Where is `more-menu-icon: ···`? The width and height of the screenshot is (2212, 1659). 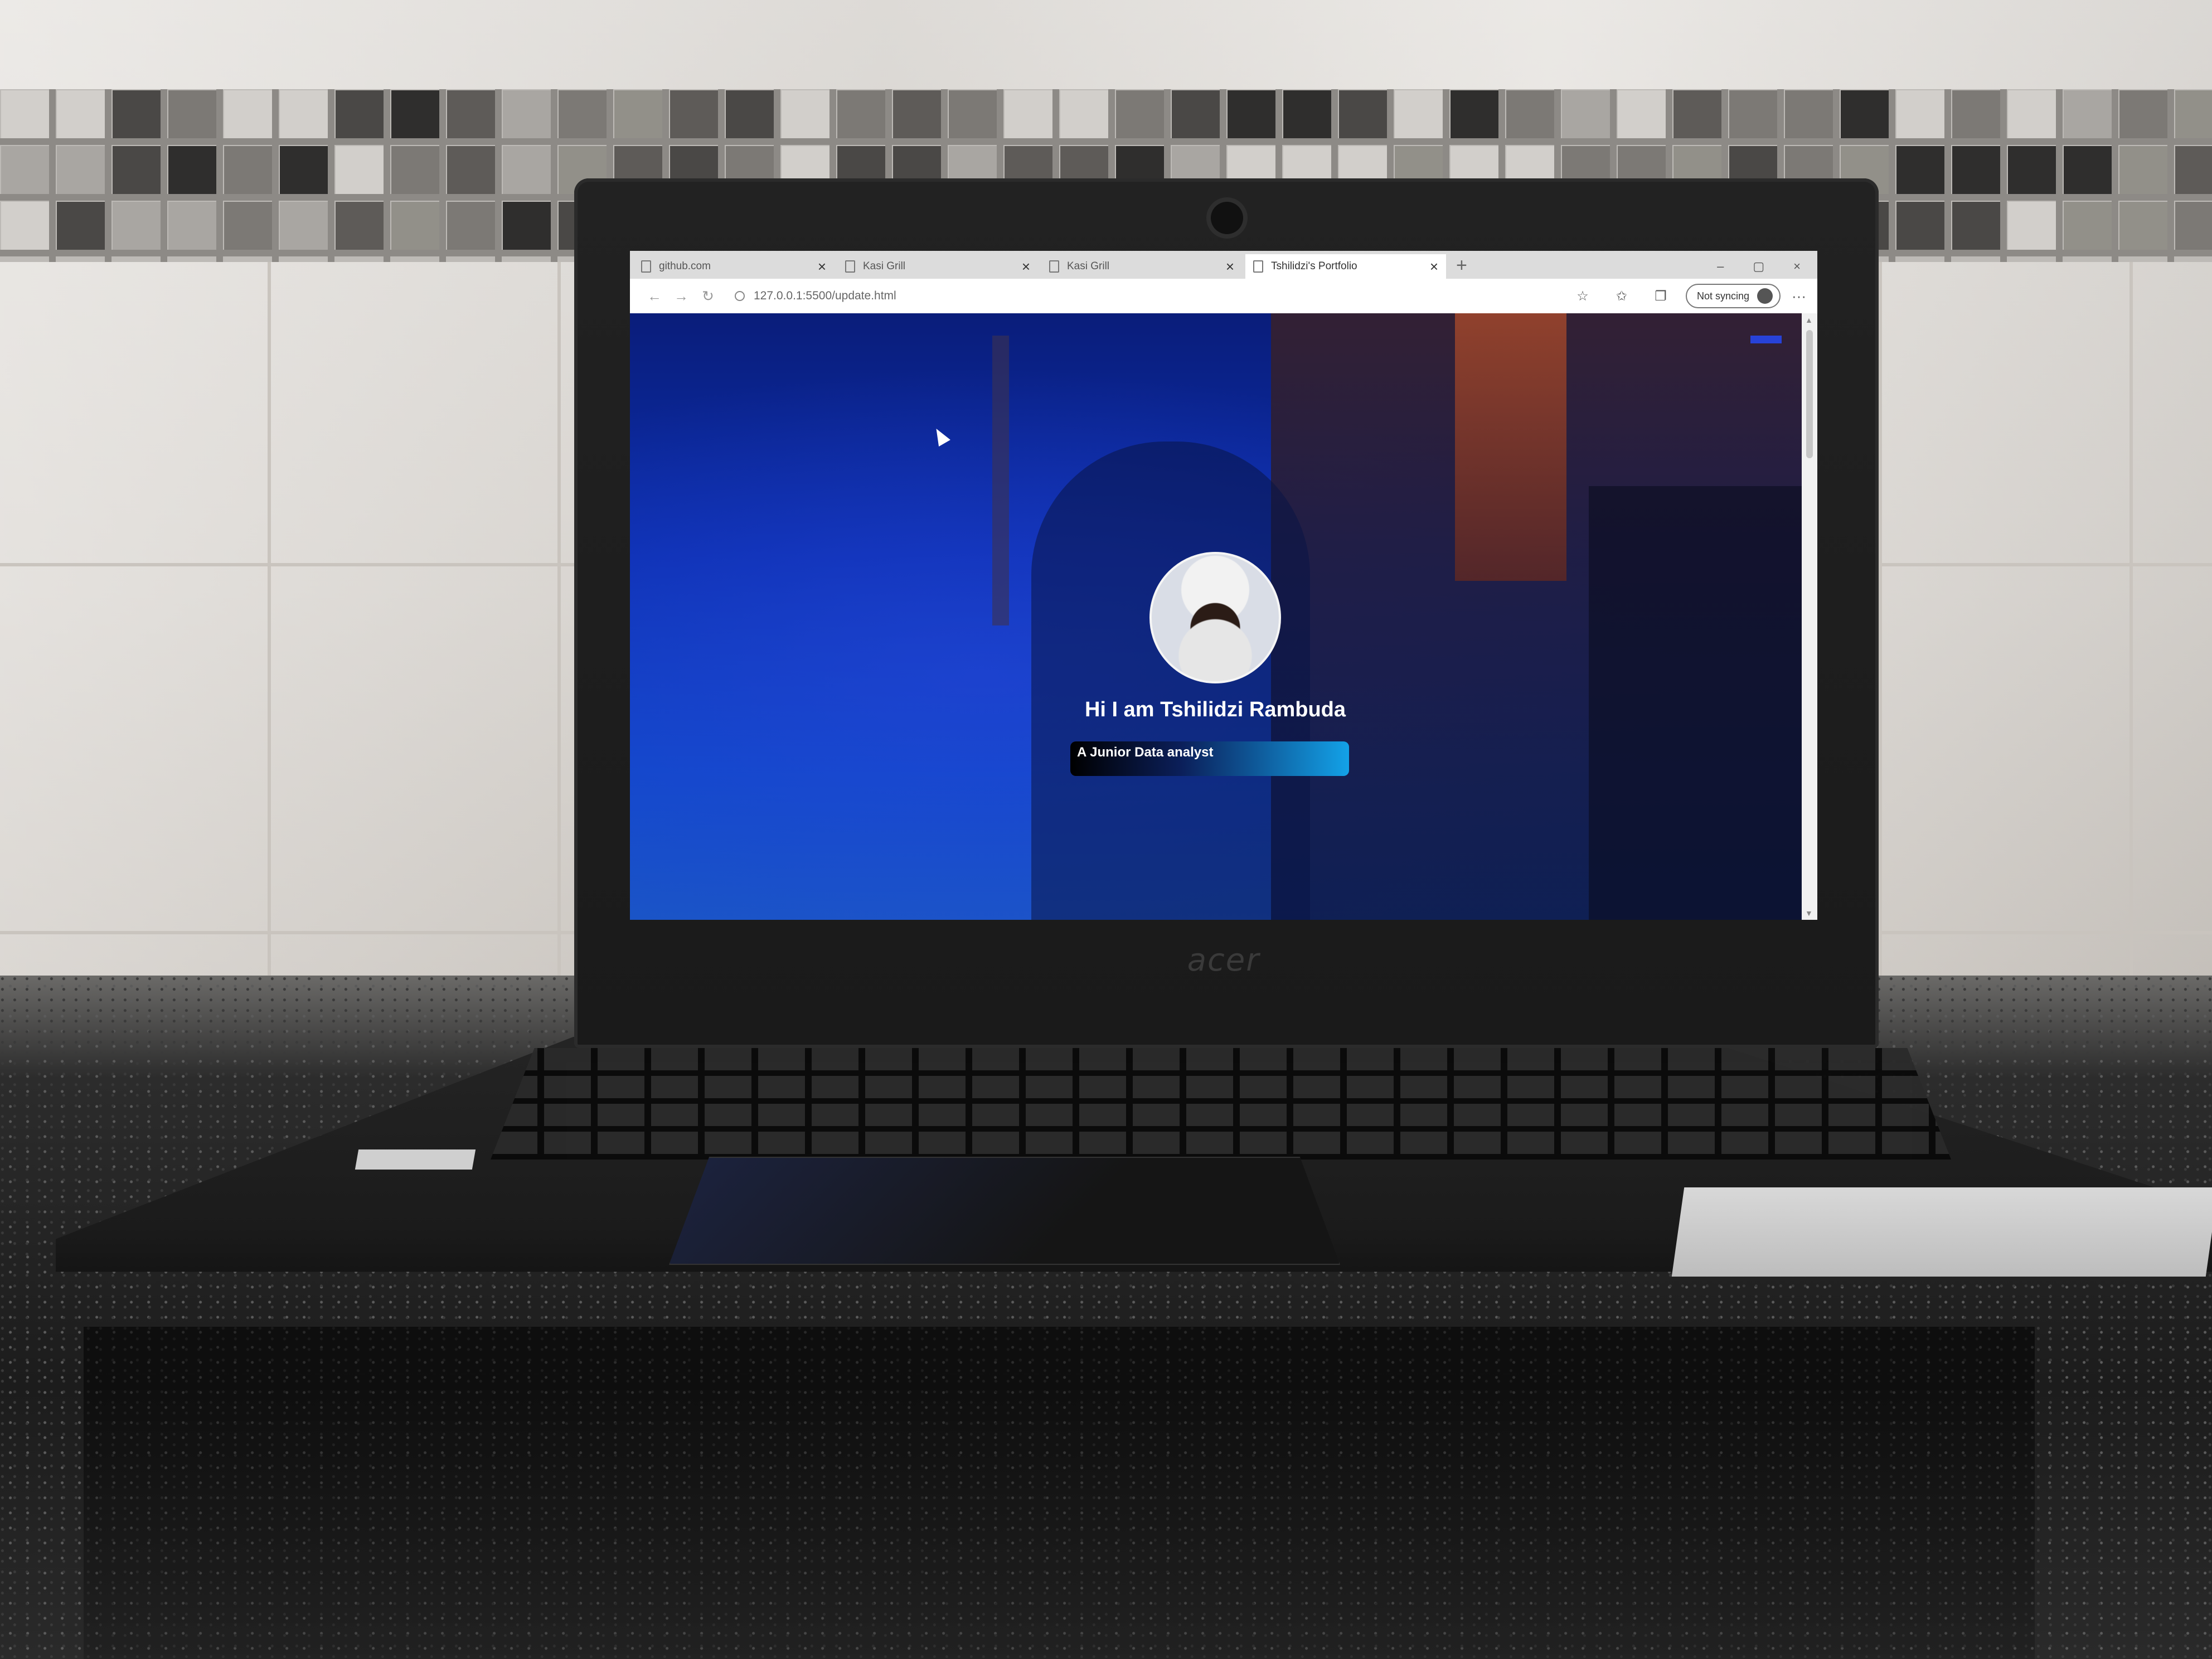 more-menu-icon: ··· is located at coordinates (1799, 296).